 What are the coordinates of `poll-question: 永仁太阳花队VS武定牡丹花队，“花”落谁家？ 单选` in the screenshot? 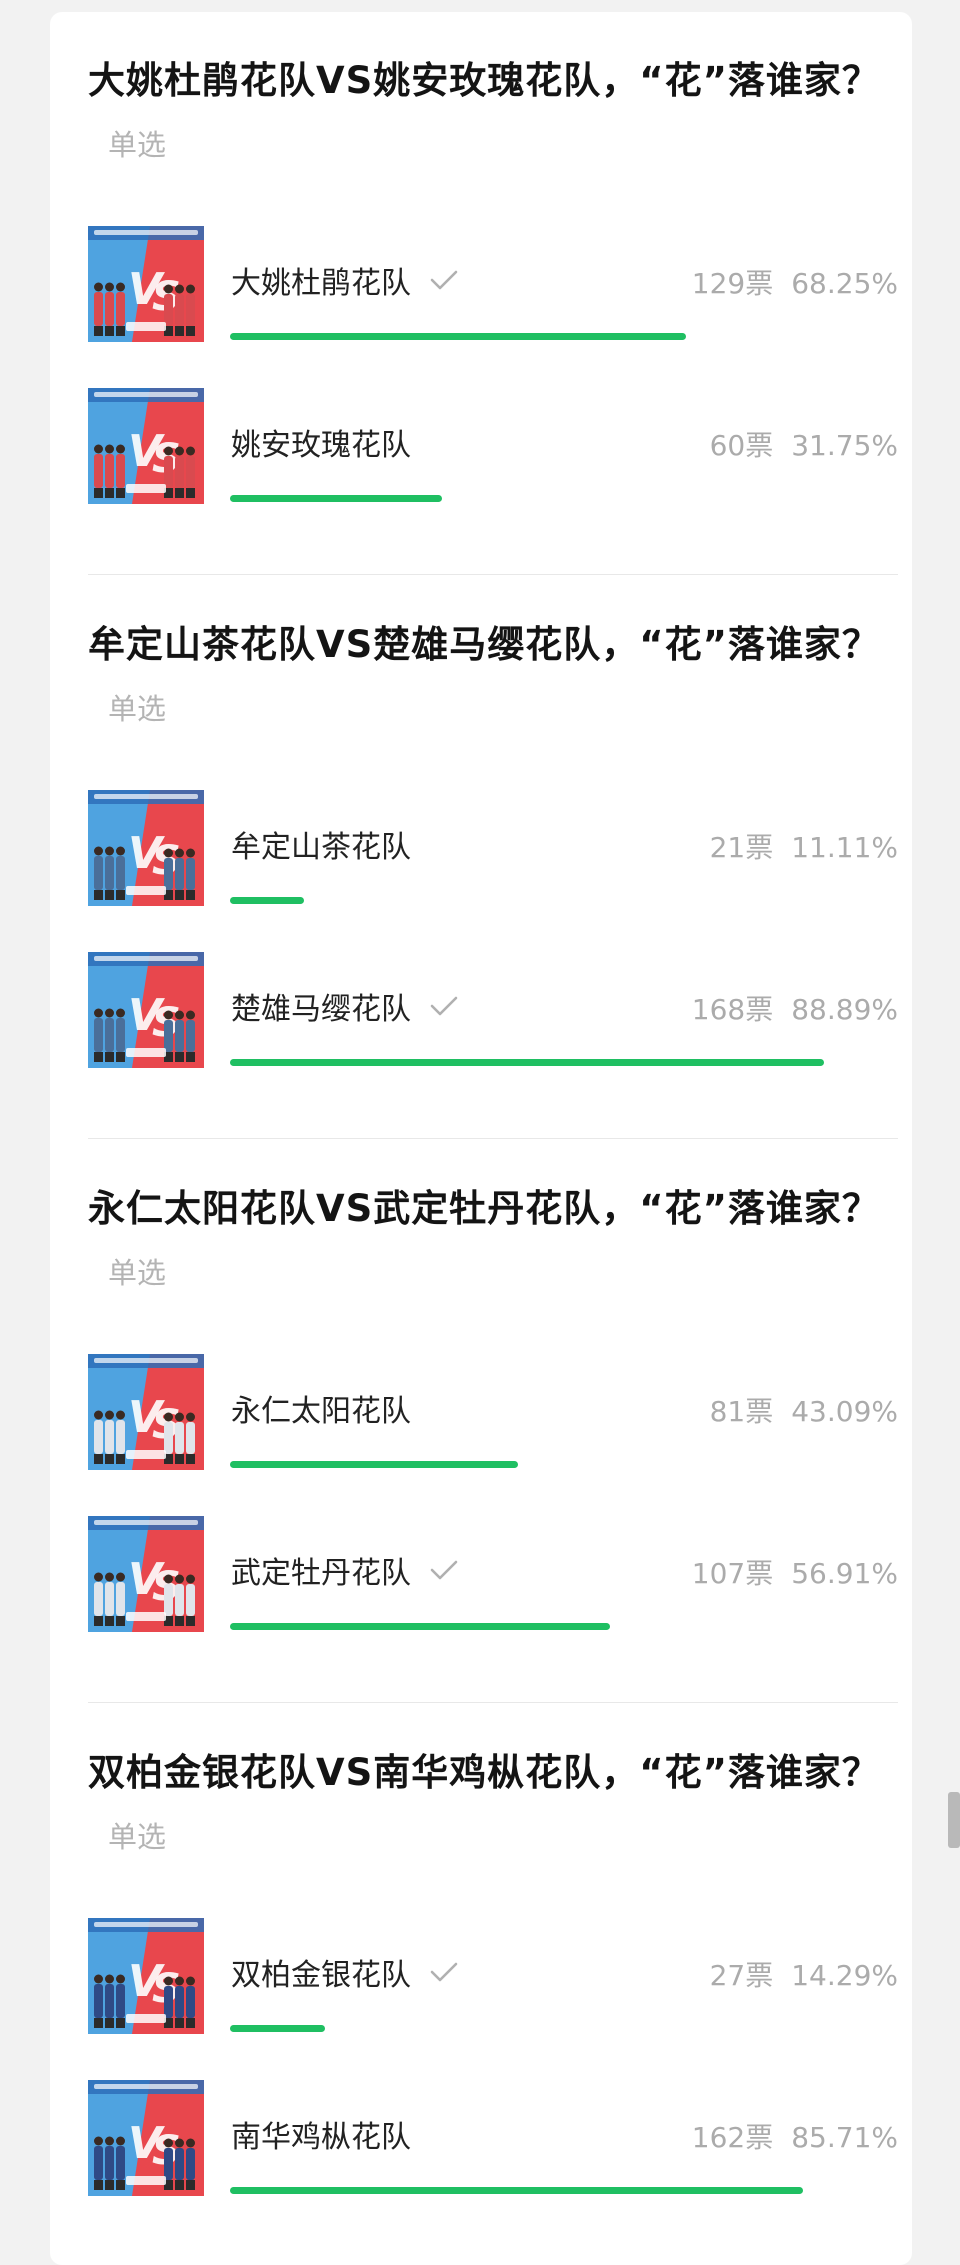 It's located at (493, 1241).